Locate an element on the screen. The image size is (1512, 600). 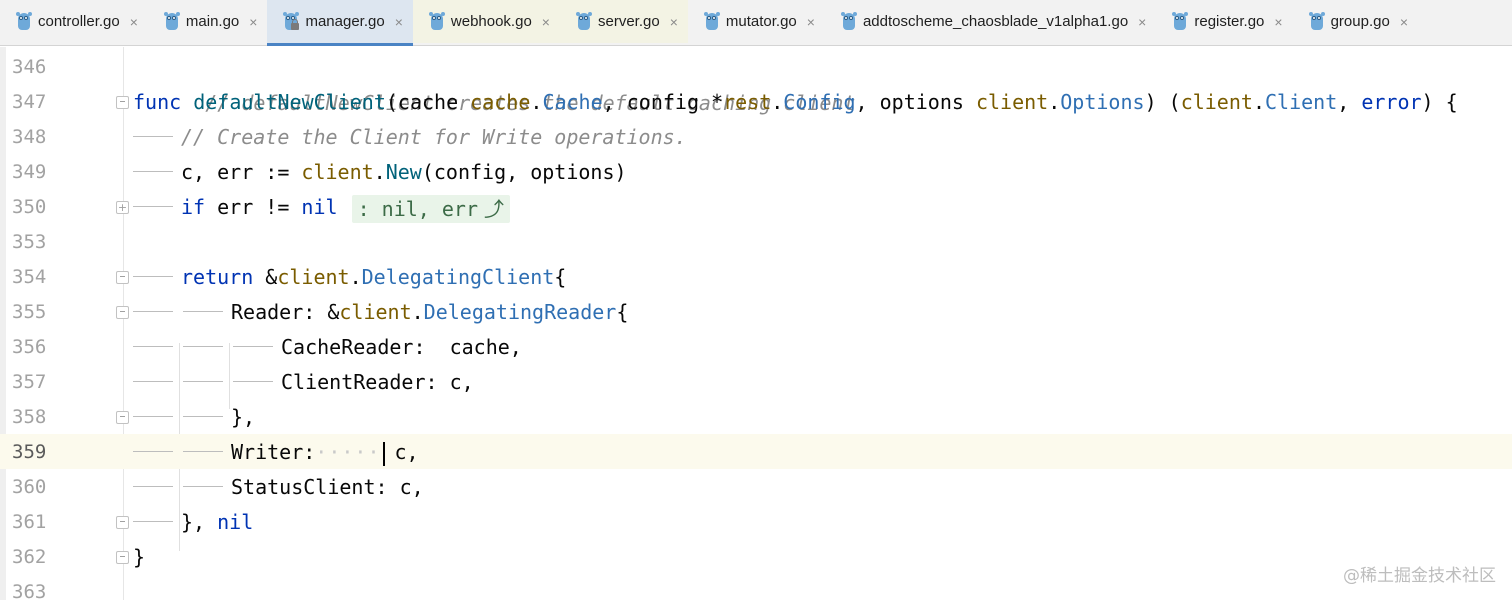
keyword-token: if is located at coordinates (193, 207).